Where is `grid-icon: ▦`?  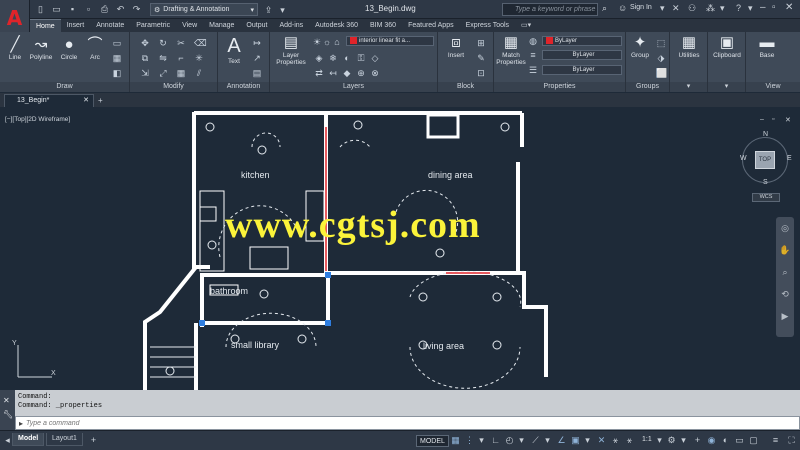
grid-icon: ▦ is located at coordinates (455, 440).